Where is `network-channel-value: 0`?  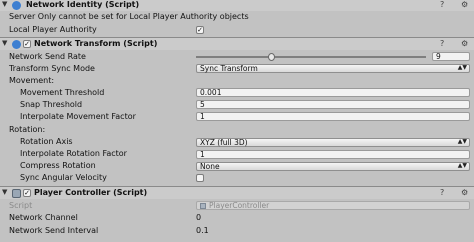
network-channel-value: 0 is located at coordinates (199, 217).